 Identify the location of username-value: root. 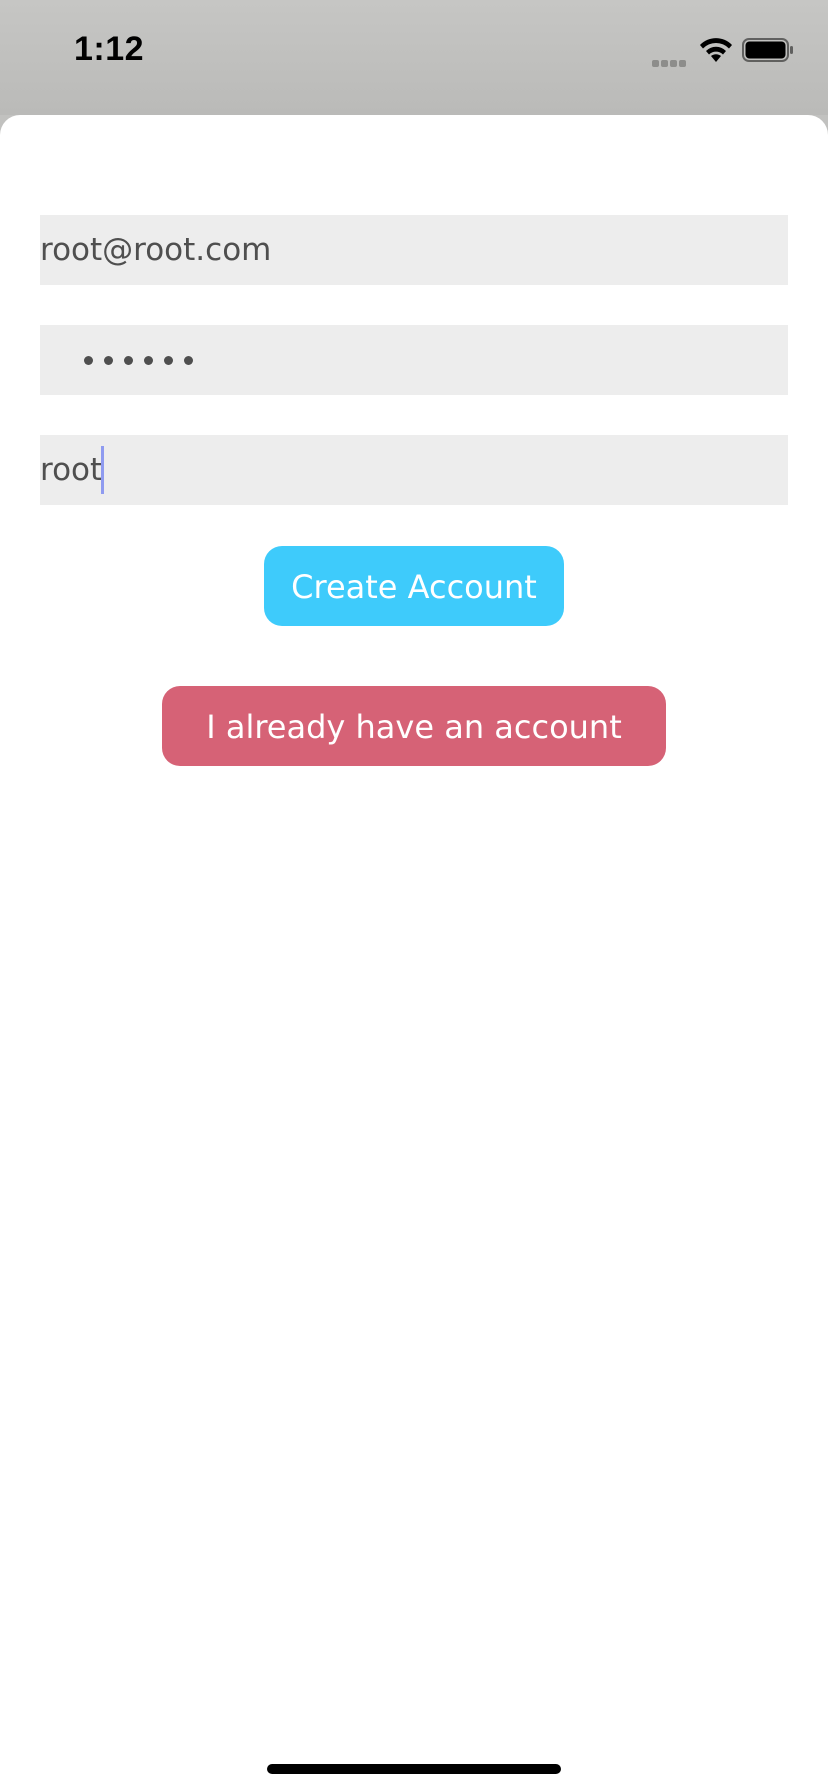
(71, 470).